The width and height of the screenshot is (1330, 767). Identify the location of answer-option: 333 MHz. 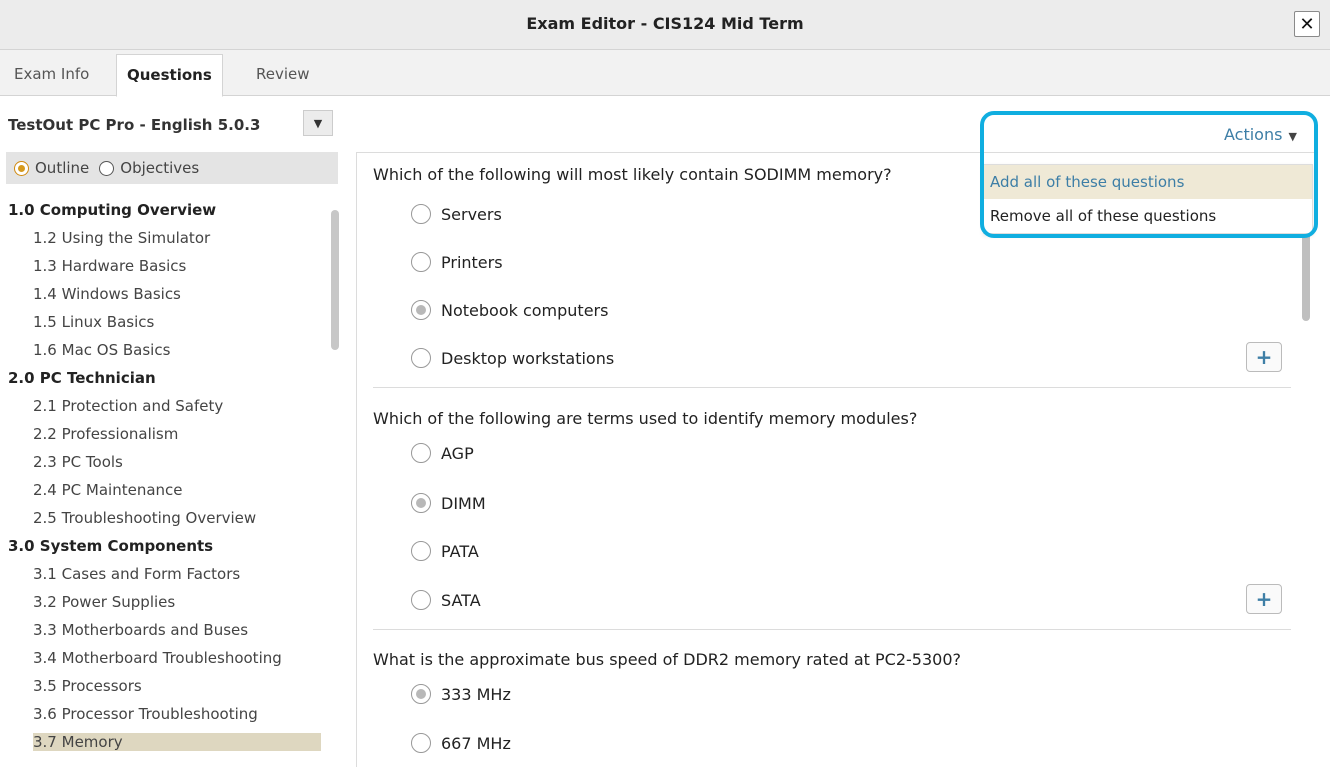
(461, 694).